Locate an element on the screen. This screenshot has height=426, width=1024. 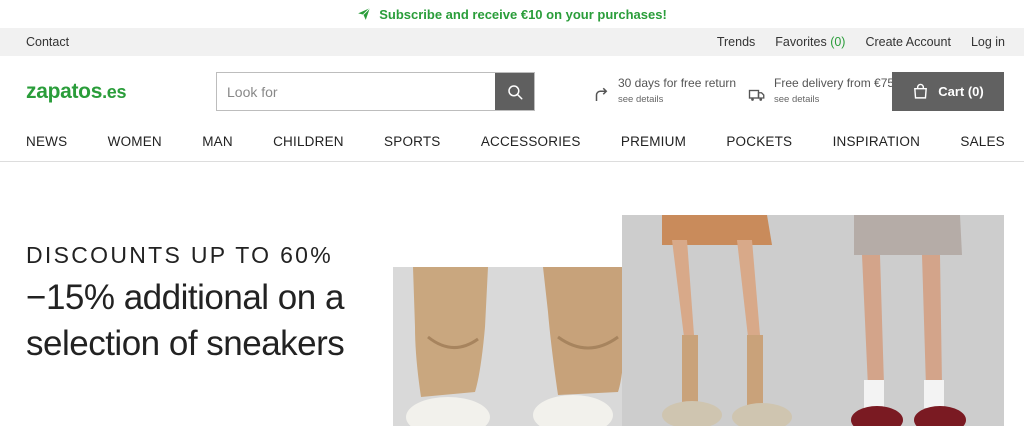
delivery-title: Free delivery from €75 is located at coordinates (834, 83).